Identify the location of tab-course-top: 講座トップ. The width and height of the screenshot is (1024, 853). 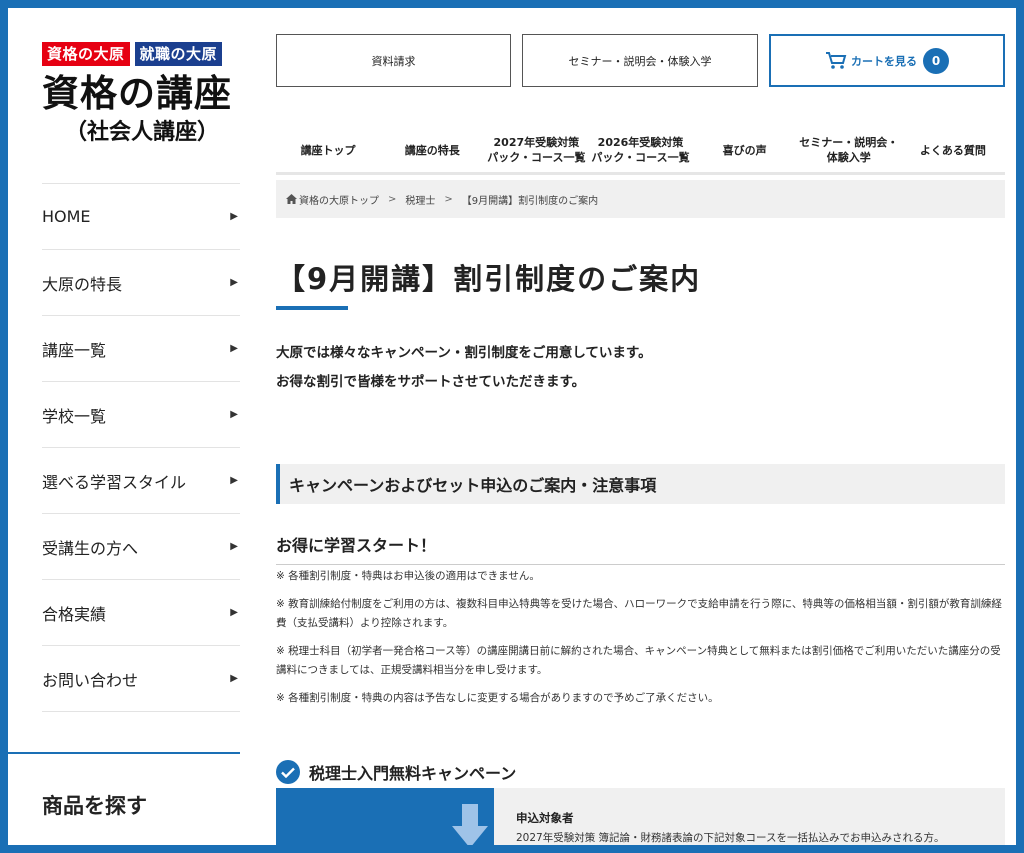
(328, 150).